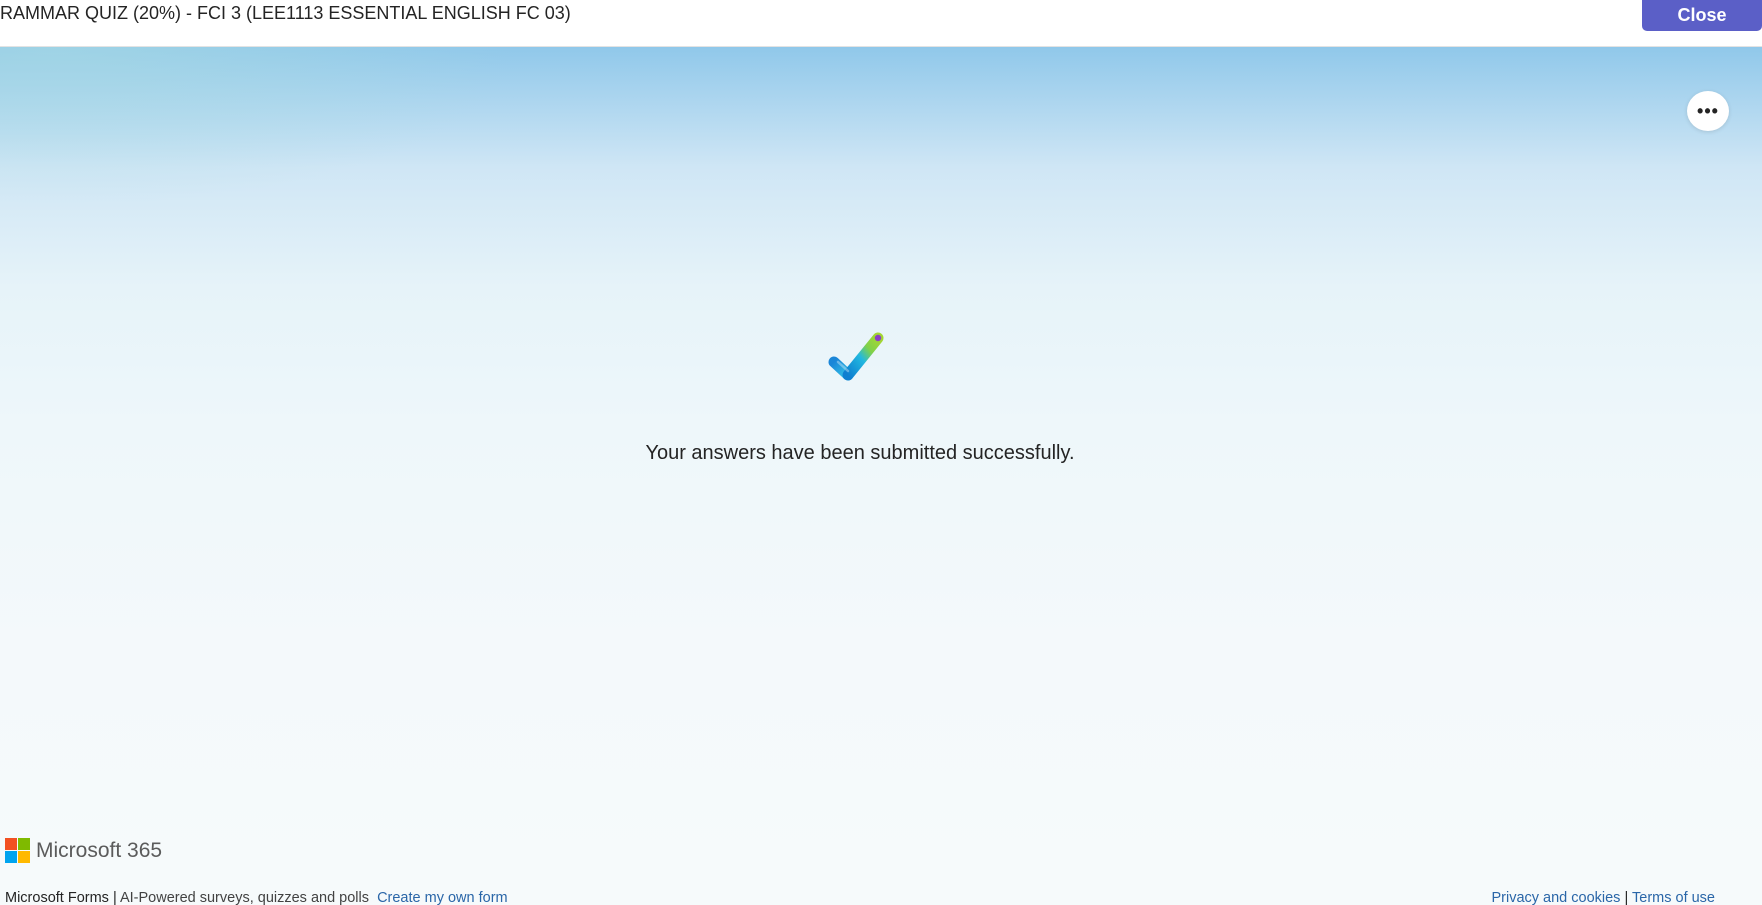 This screenshot has height=905, width=1762. I want to click on privacy-link: Privacy and cookies, so click(1555, 897).